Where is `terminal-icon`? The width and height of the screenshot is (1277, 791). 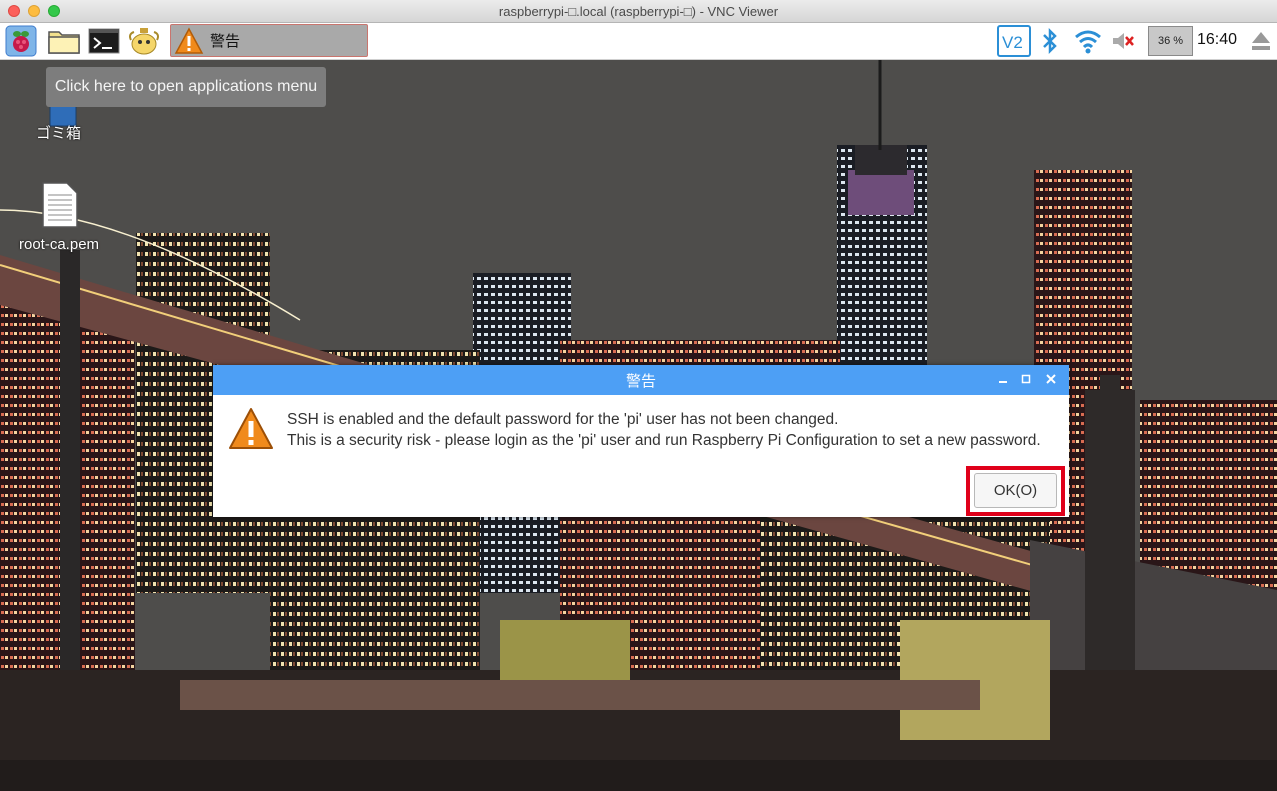 terminal-icon is located at coordinates (104, 41).